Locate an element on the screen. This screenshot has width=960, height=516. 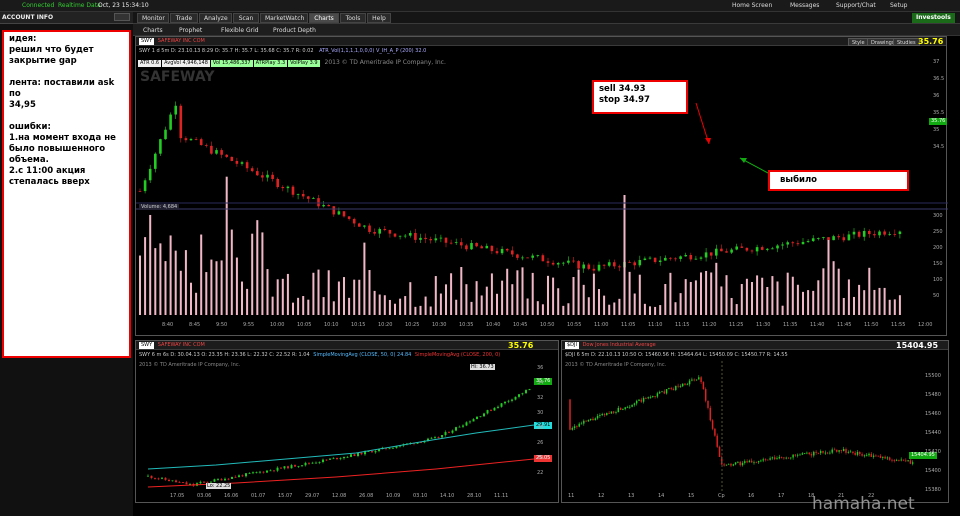
subtab-flexible-grid: Flexible Grid is located at coordinates (240, 30).